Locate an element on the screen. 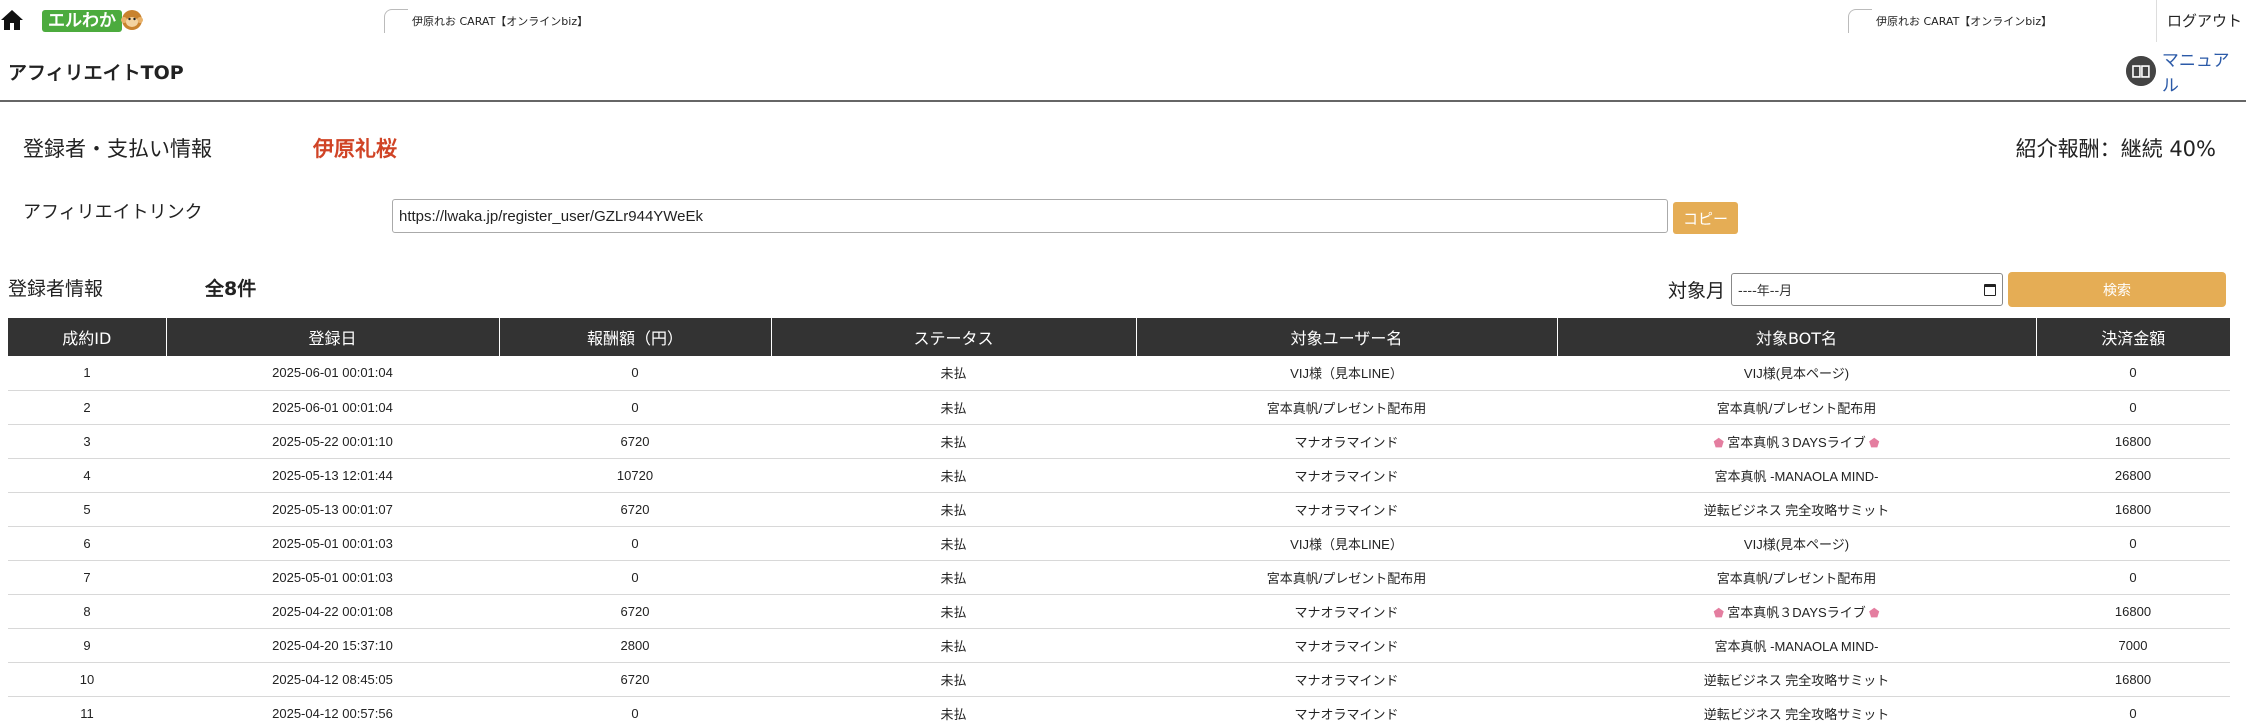  cell-registered-date: 2025-05-01 00:01:03 is located at coordinates (332, 577).